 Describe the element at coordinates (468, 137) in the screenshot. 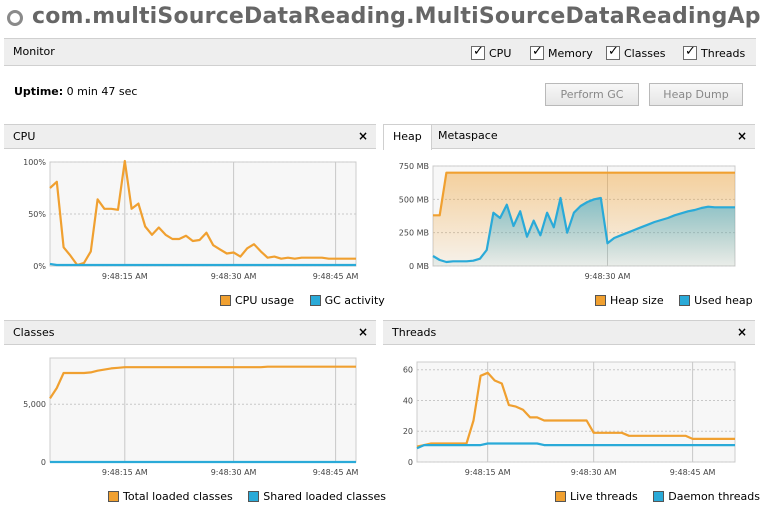

I see `tab-metaspace: Metaspace` at that location.